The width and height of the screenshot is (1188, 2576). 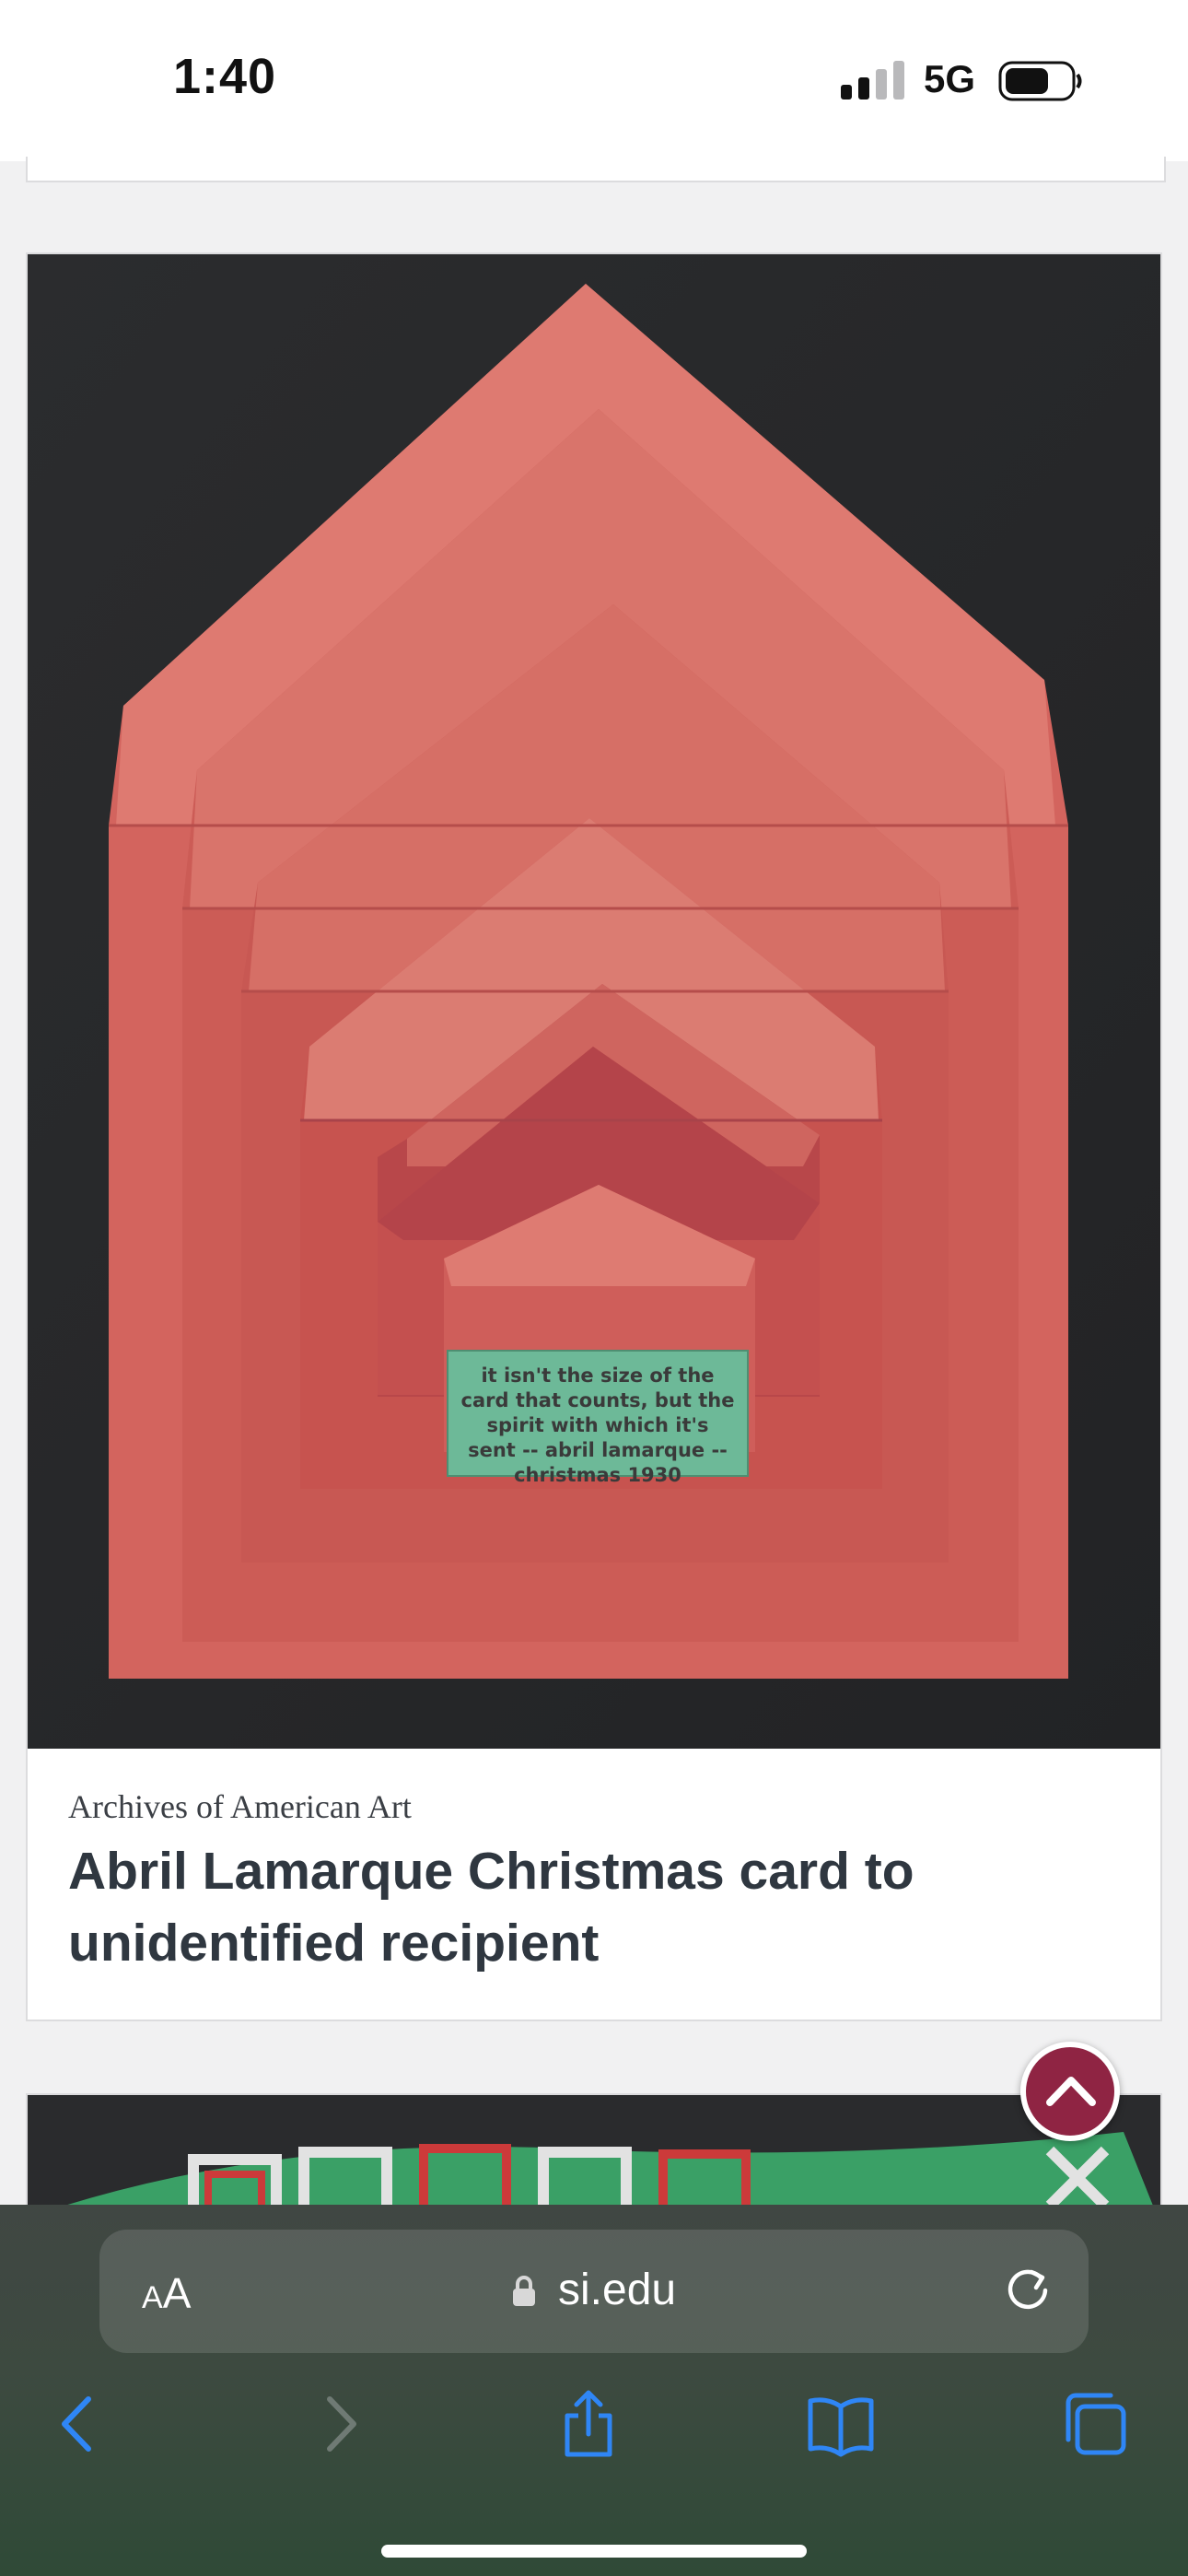 I want to click on inscription-line: christmas 1930, so click(x=597, y=1475).